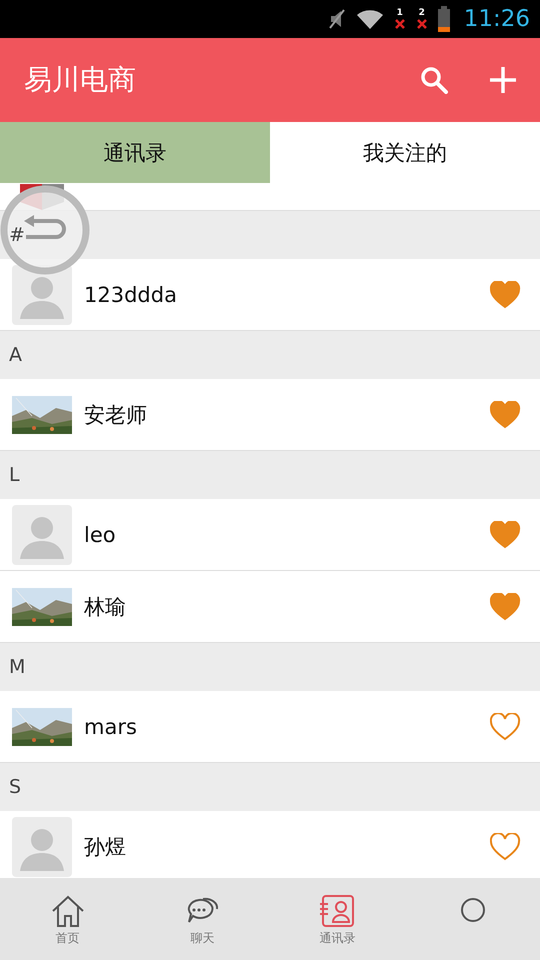 Image resolution: width=540 pixels, height=960 pixels. Describe the element at coordinates (135, 152) in the screenshot. I see `tab: 通讯录` at that location.